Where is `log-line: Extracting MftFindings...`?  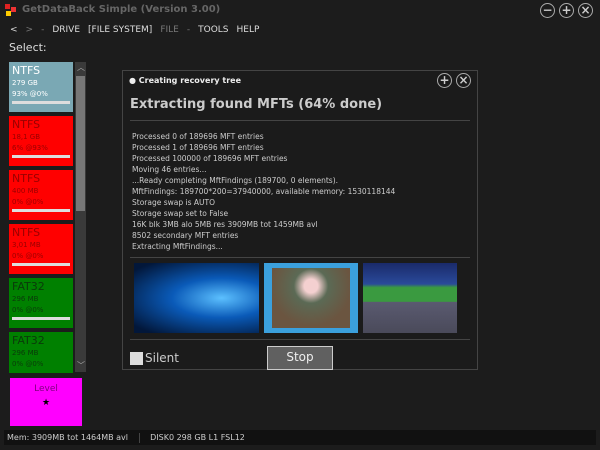
log-line: Extracting MftFindings... is located at coordinates (177, 246).